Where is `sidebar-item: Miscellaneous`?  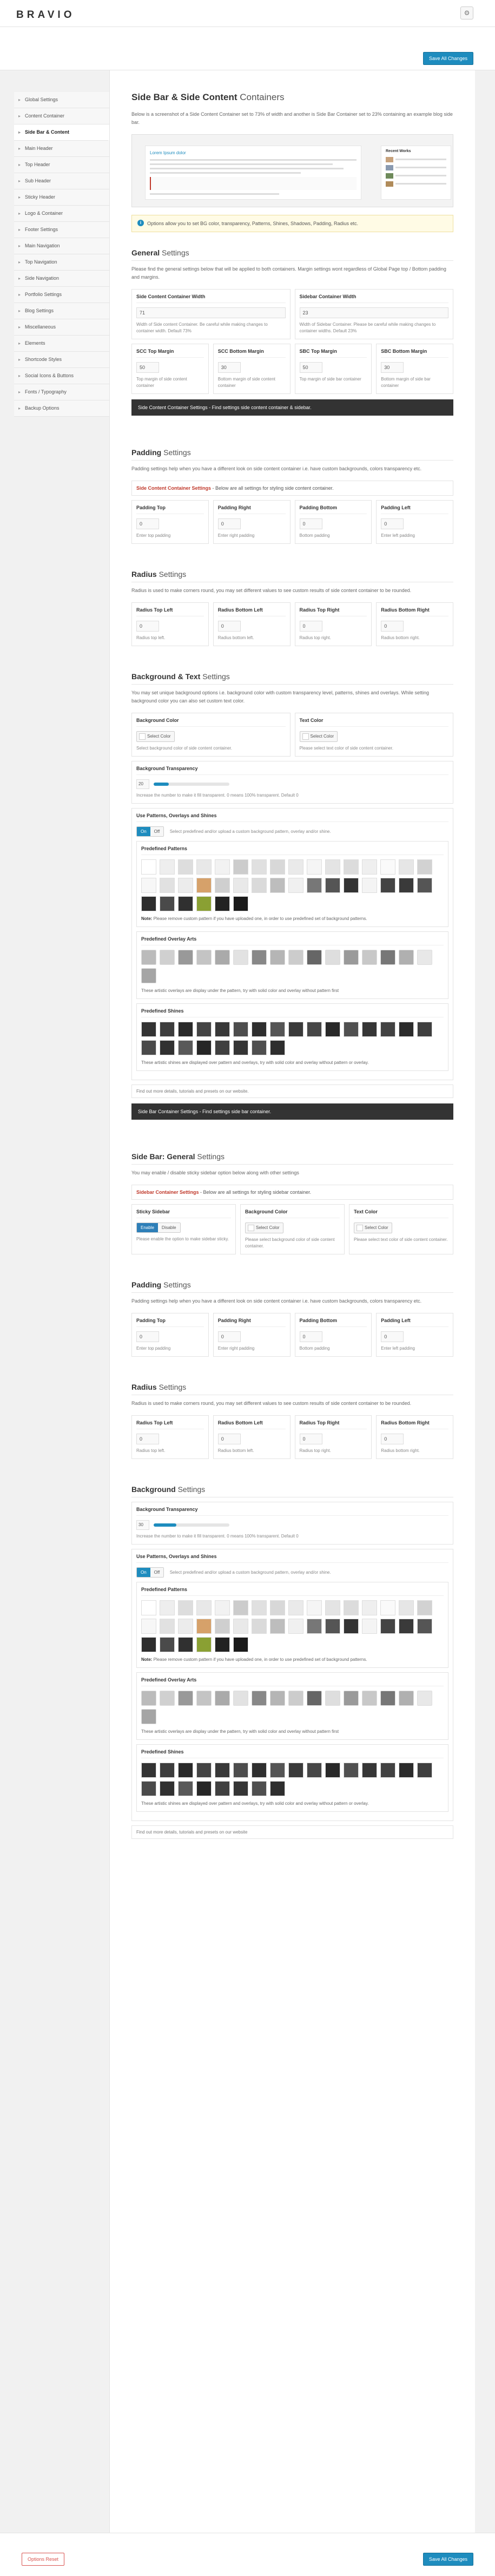 sidebar-item: Miscellaneous is located at coordinates (61, 327).